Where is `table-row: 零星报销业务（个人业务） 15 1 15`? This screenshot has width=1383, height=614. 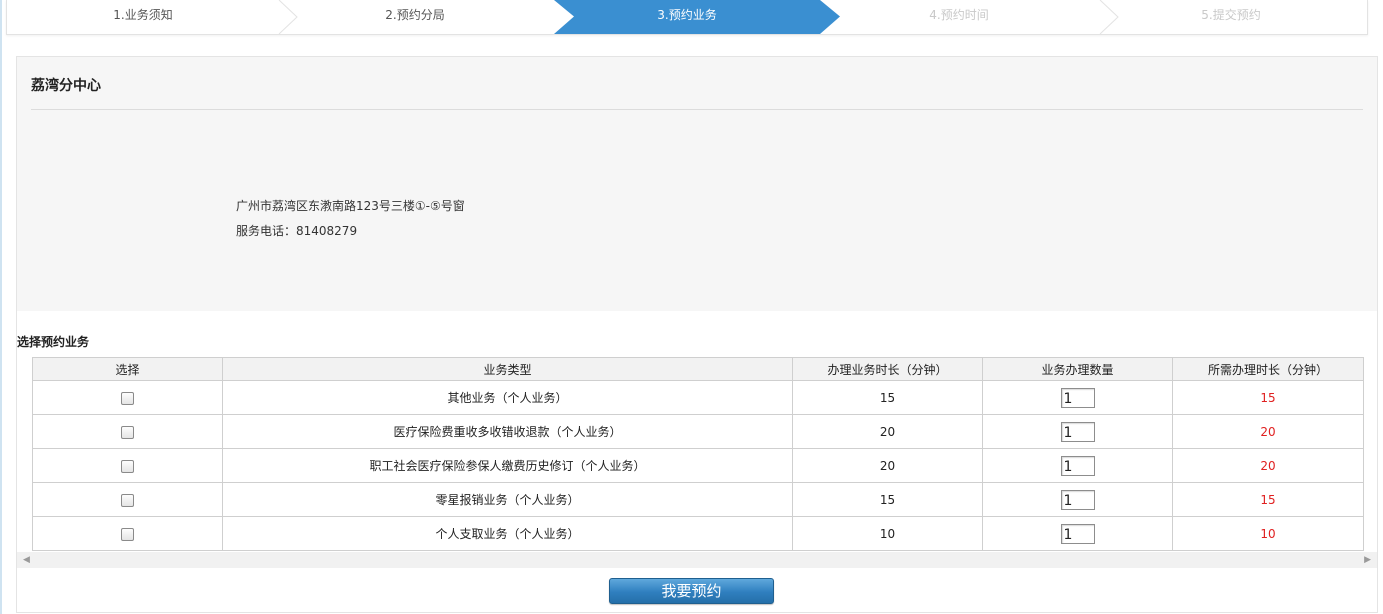
table-row: 零星报销业务（个人业务） 15 1 15 is located at coordinates (698, 499).